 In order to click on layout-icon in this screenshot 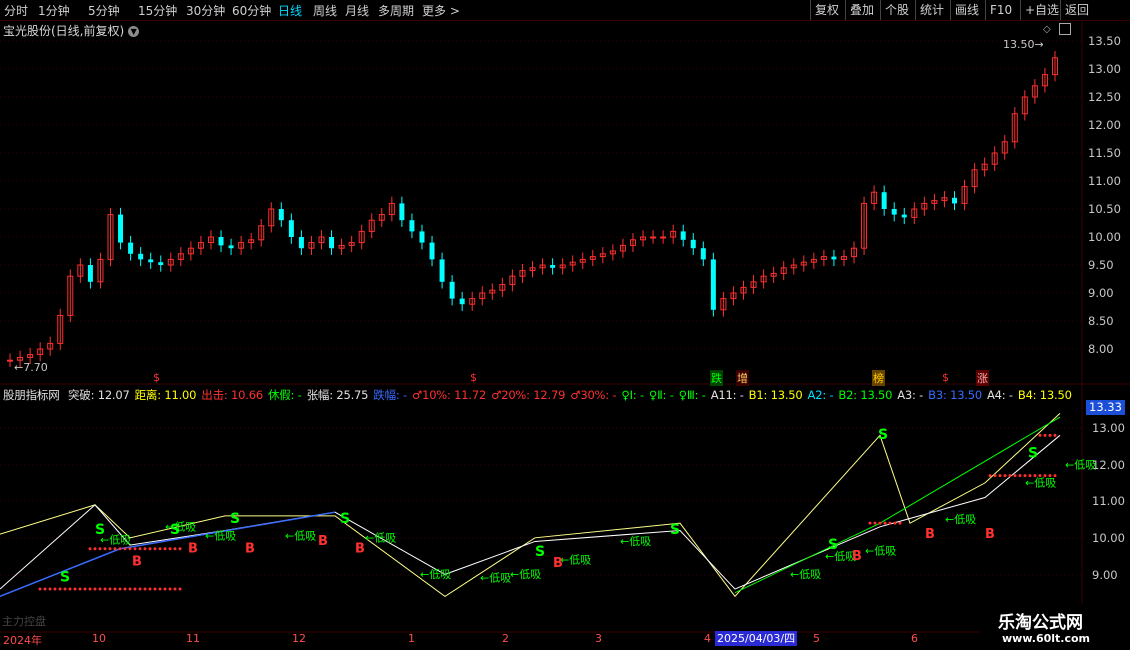, I will do `click(1065, 29)`.